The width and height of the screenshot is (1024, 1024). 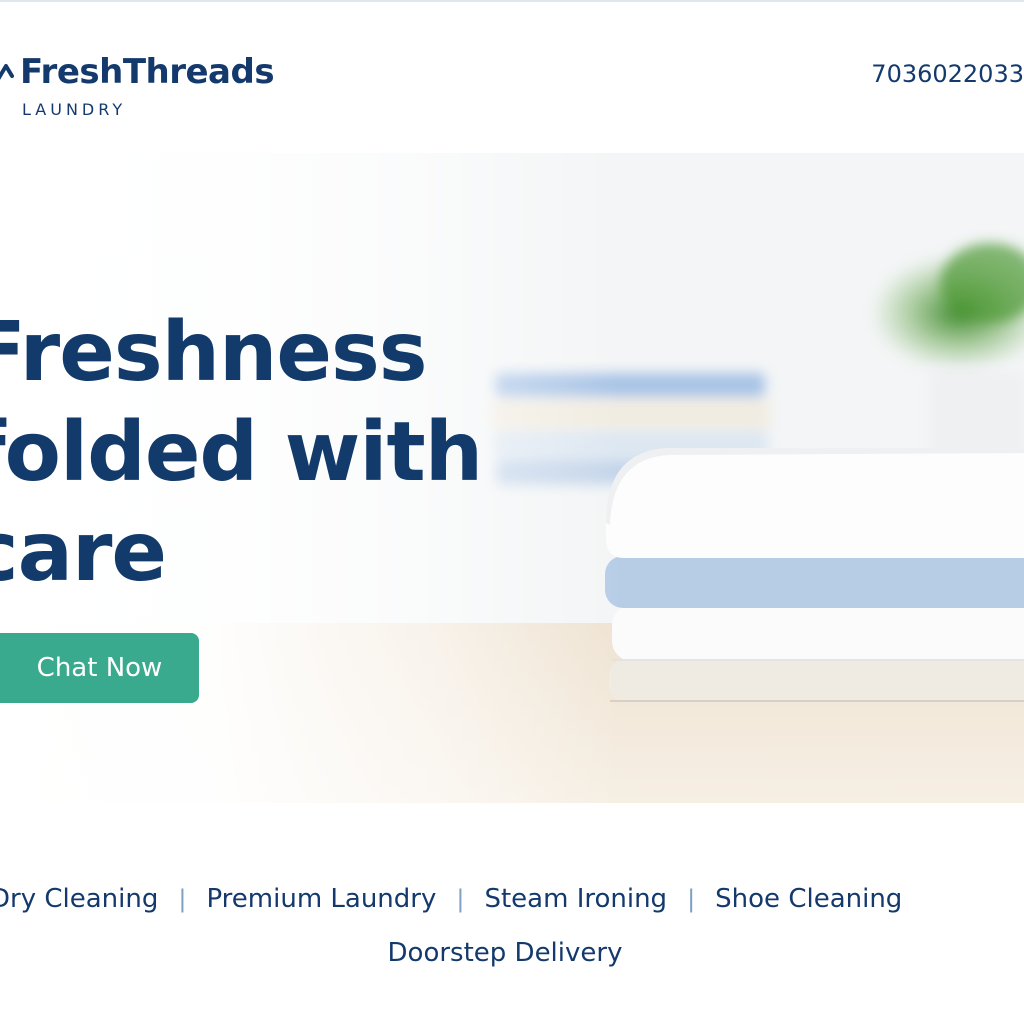 What do you see at coordinates (7, 72) in the screenshot?
I see `hanger-icon` at bounding box center [7, 72].